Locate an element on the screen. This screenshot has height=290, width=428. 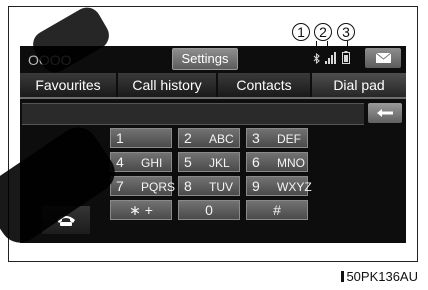
tab-favourites: Favourites is located at coordinates (68, 85).